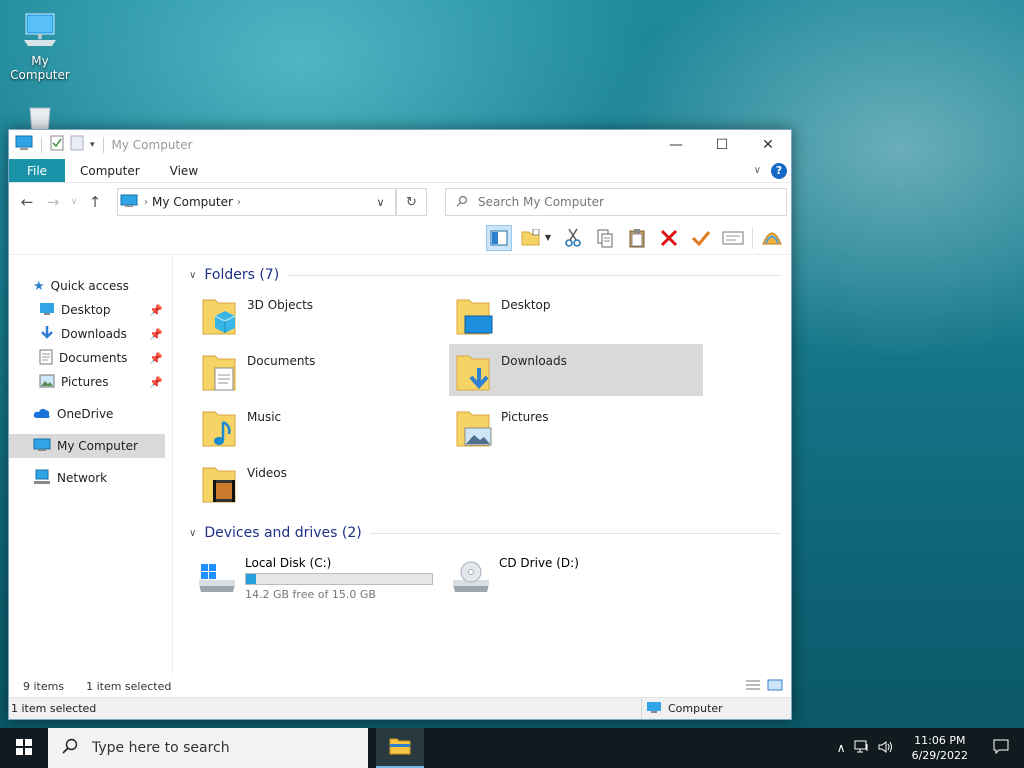  What do you see at coordinates (322, 426) in the screenshot?
I see `folder-music: Music` at bounding box center [322, 426].